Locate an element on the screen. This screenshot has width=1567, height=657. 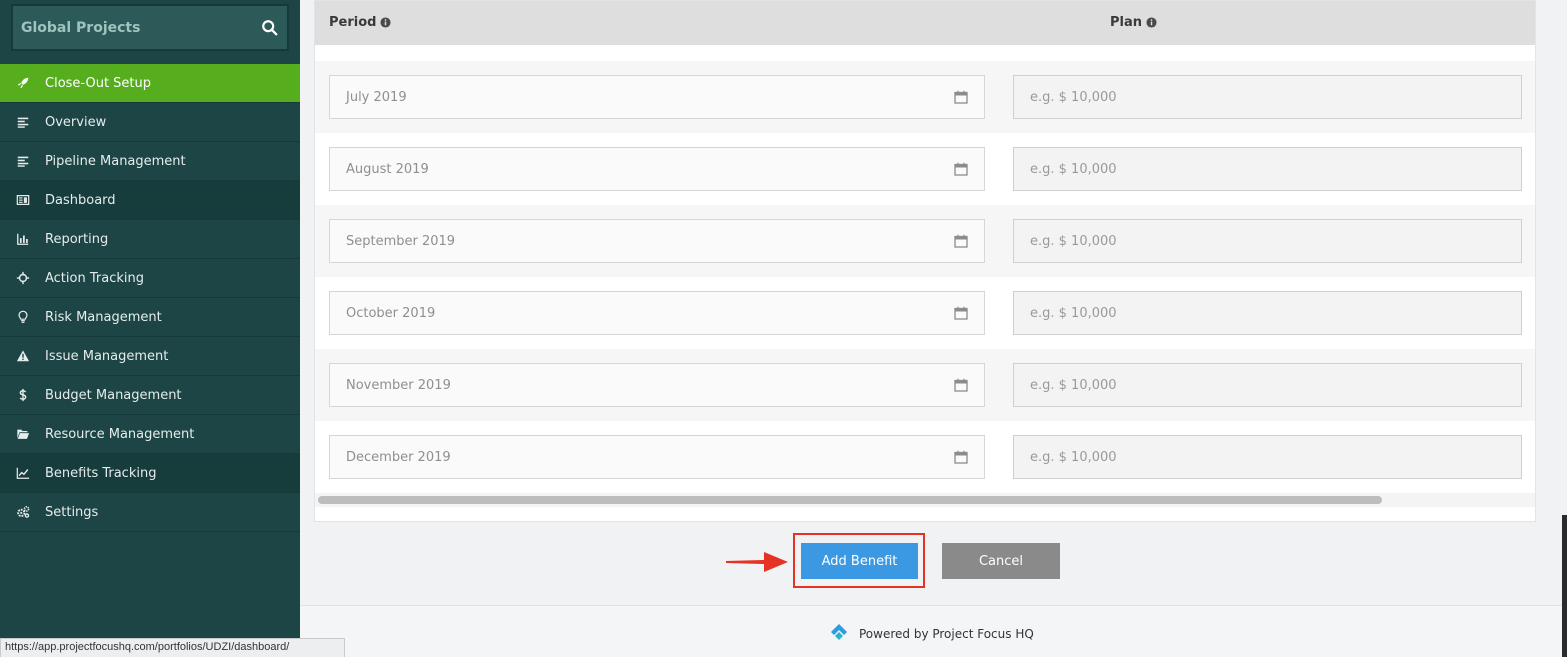
sidebar-item-dashboard: Dashboard is located at coordinates (150, 200).